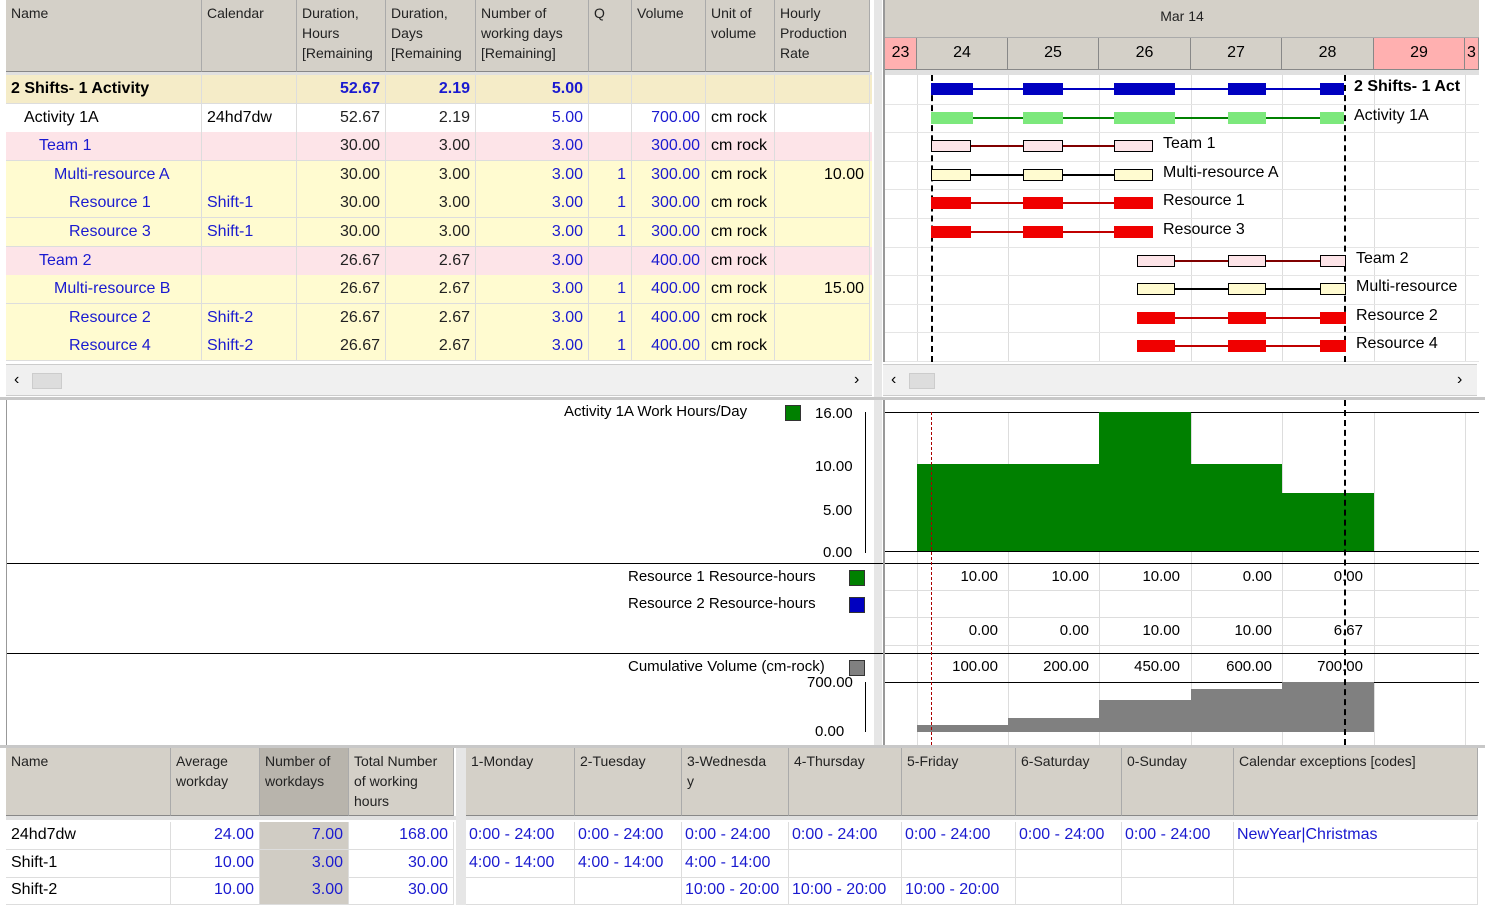 The image size is (1485, 905). I want to click on column-header: Hourly Production Rate, so click(822, 36).